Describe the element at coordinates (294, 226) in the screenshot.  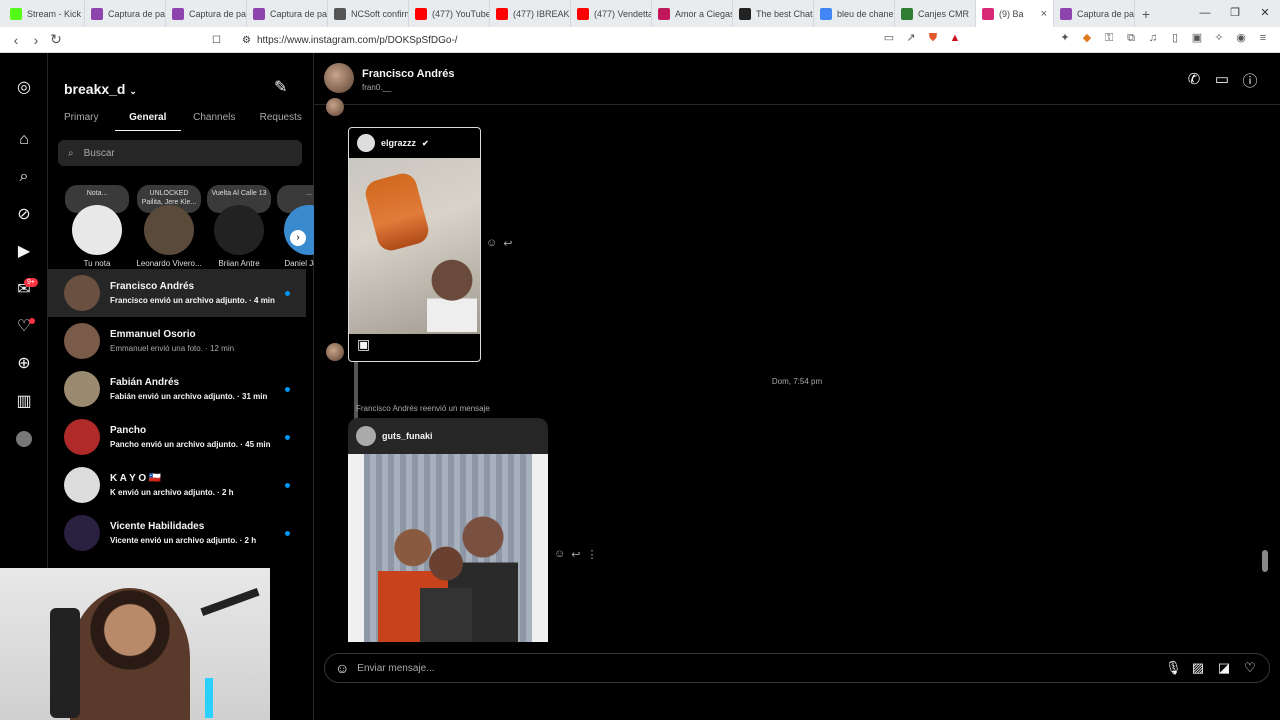
I see `note-item: ...Daniel Jose B` at that location.